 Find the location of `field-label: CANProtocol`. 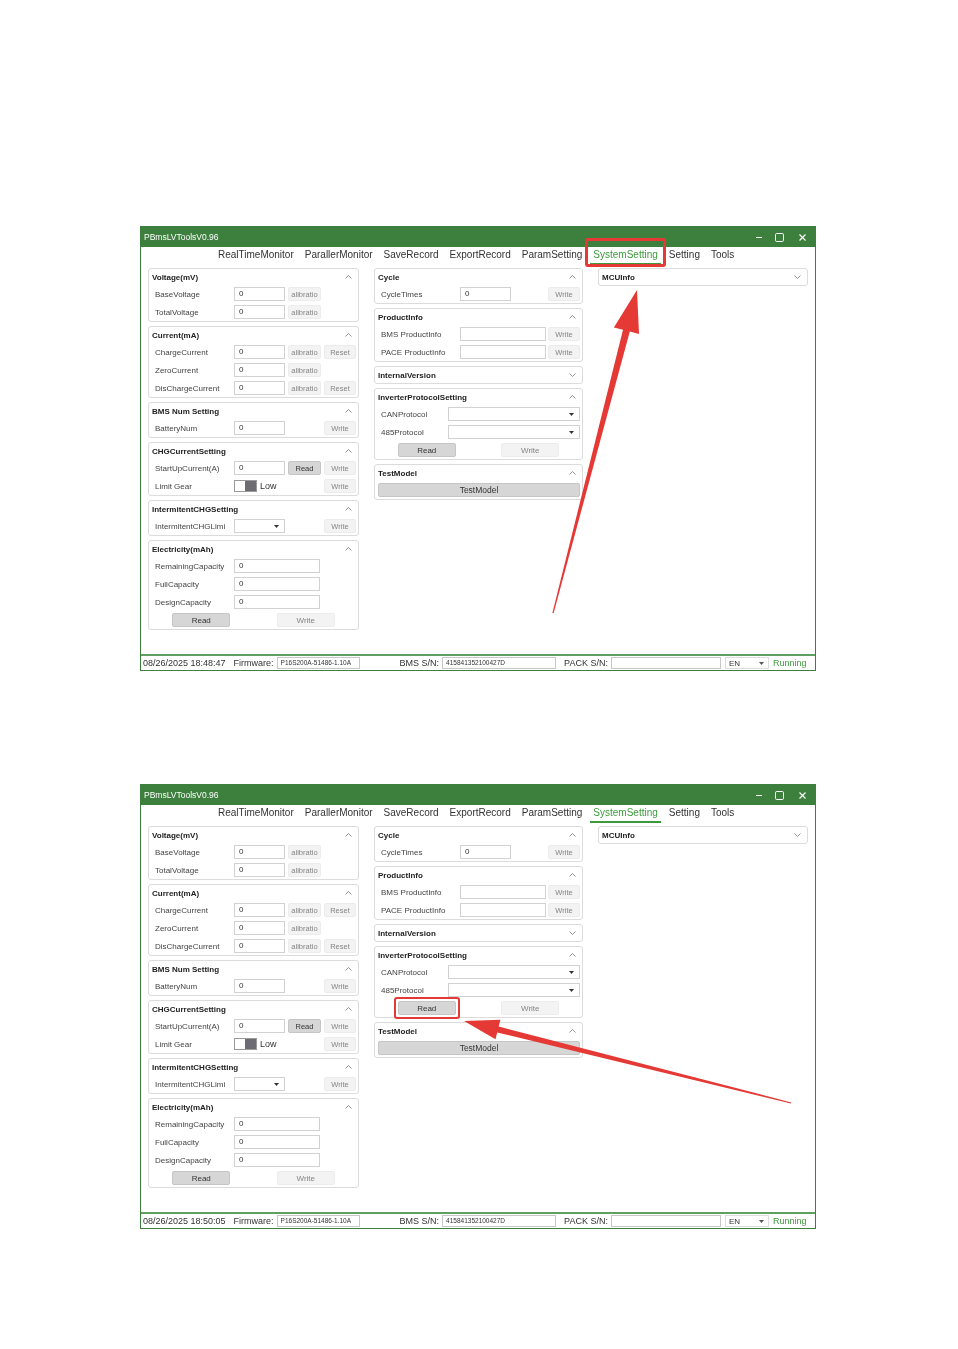

field-label: CANProtocol is located at coordinates (405, 972).